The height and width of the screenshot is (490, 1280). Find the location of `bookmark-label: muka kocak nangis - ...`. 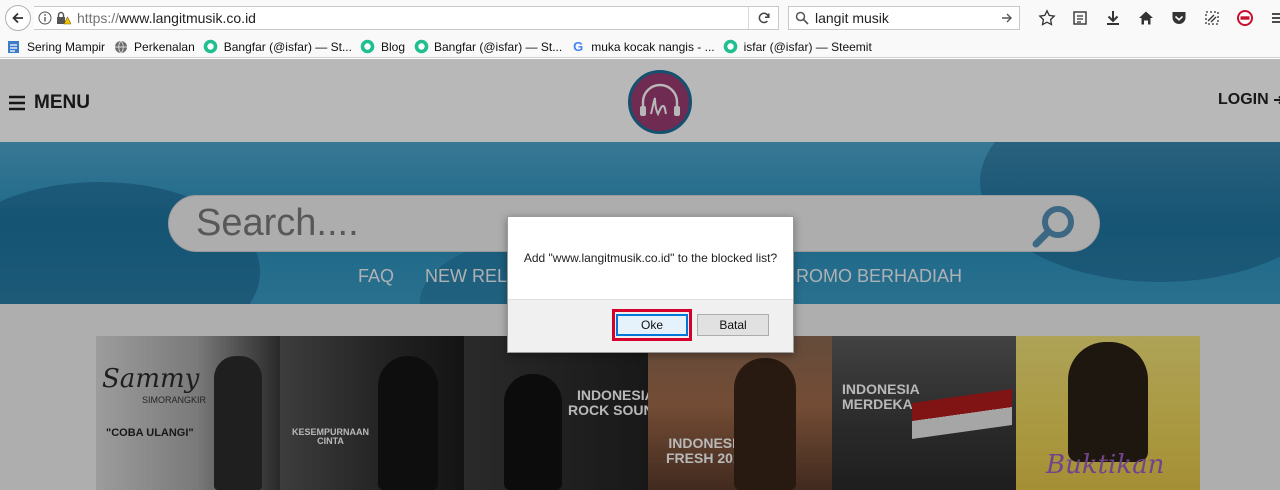

bookmark-label: muka kocak nangis - ... is located at coordinates (653, 46).